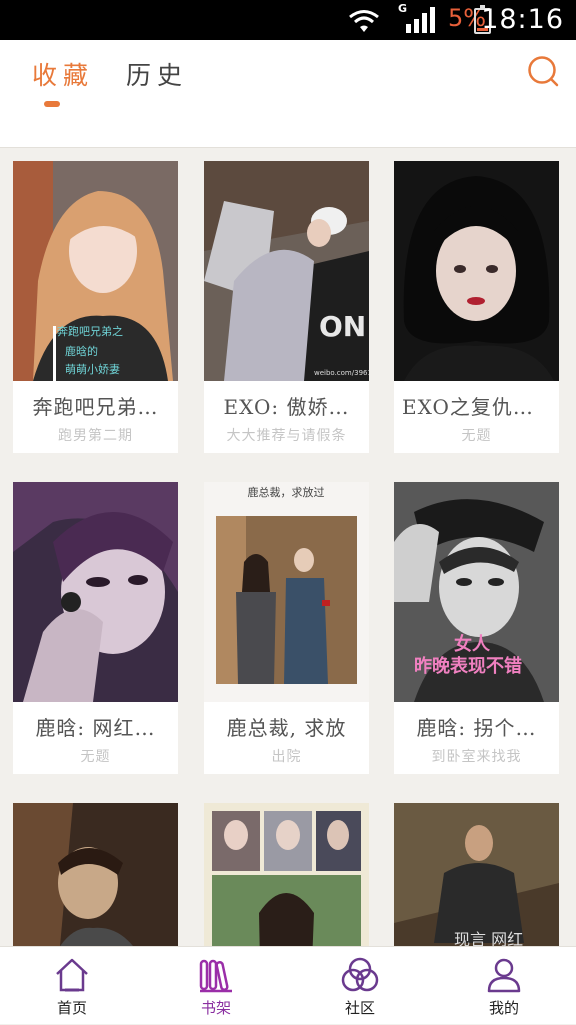 The width and height of the screenshot is (576, 1025). I want to click on community-icon, so click(360, 974).